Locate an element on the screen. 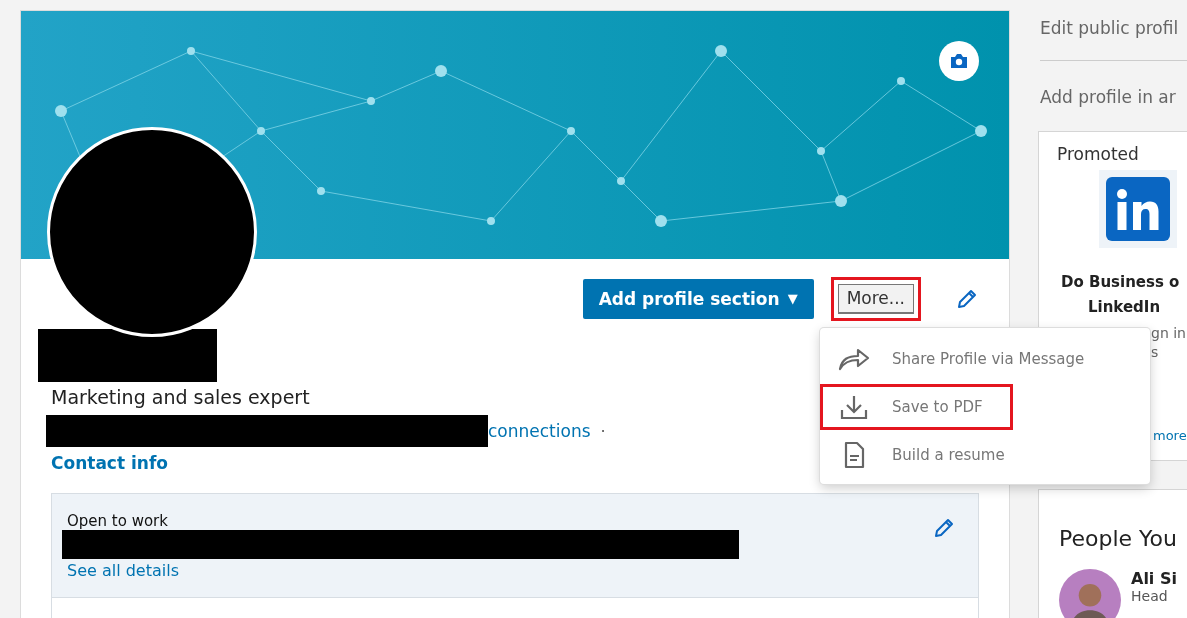  menu-item-label: Build a resume is located at coordinates (948, 455).